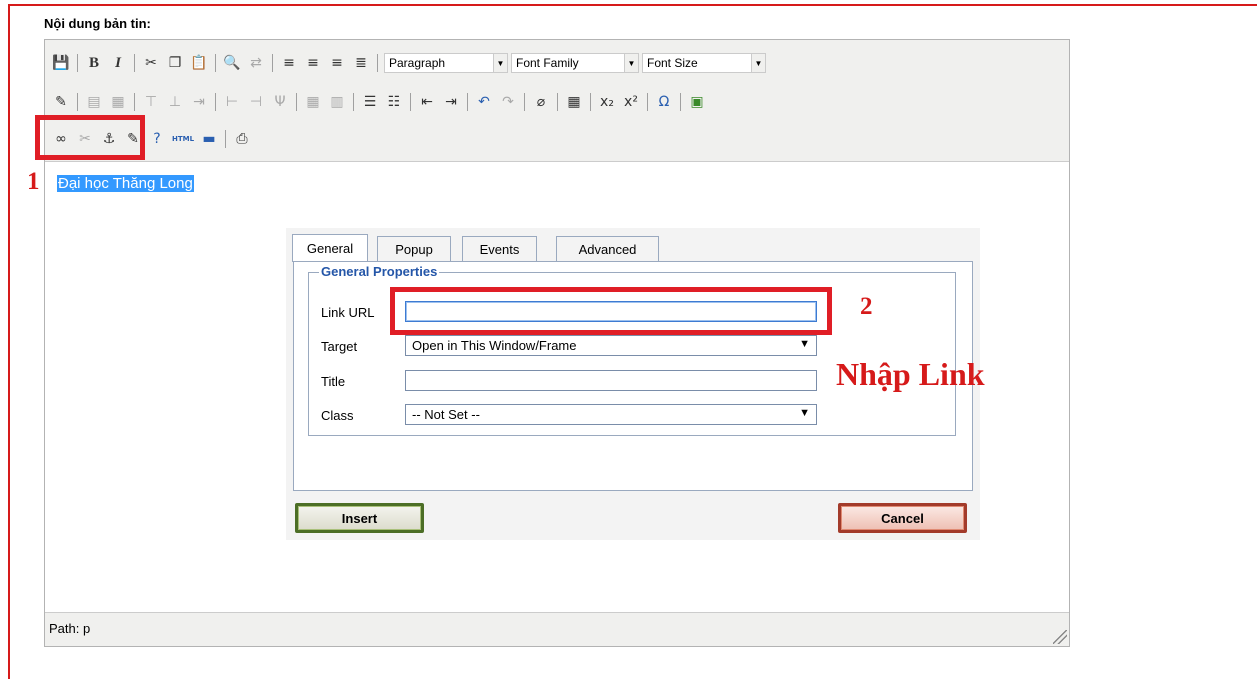  I want to click on redo-icon: ↷, so click(508, 102).